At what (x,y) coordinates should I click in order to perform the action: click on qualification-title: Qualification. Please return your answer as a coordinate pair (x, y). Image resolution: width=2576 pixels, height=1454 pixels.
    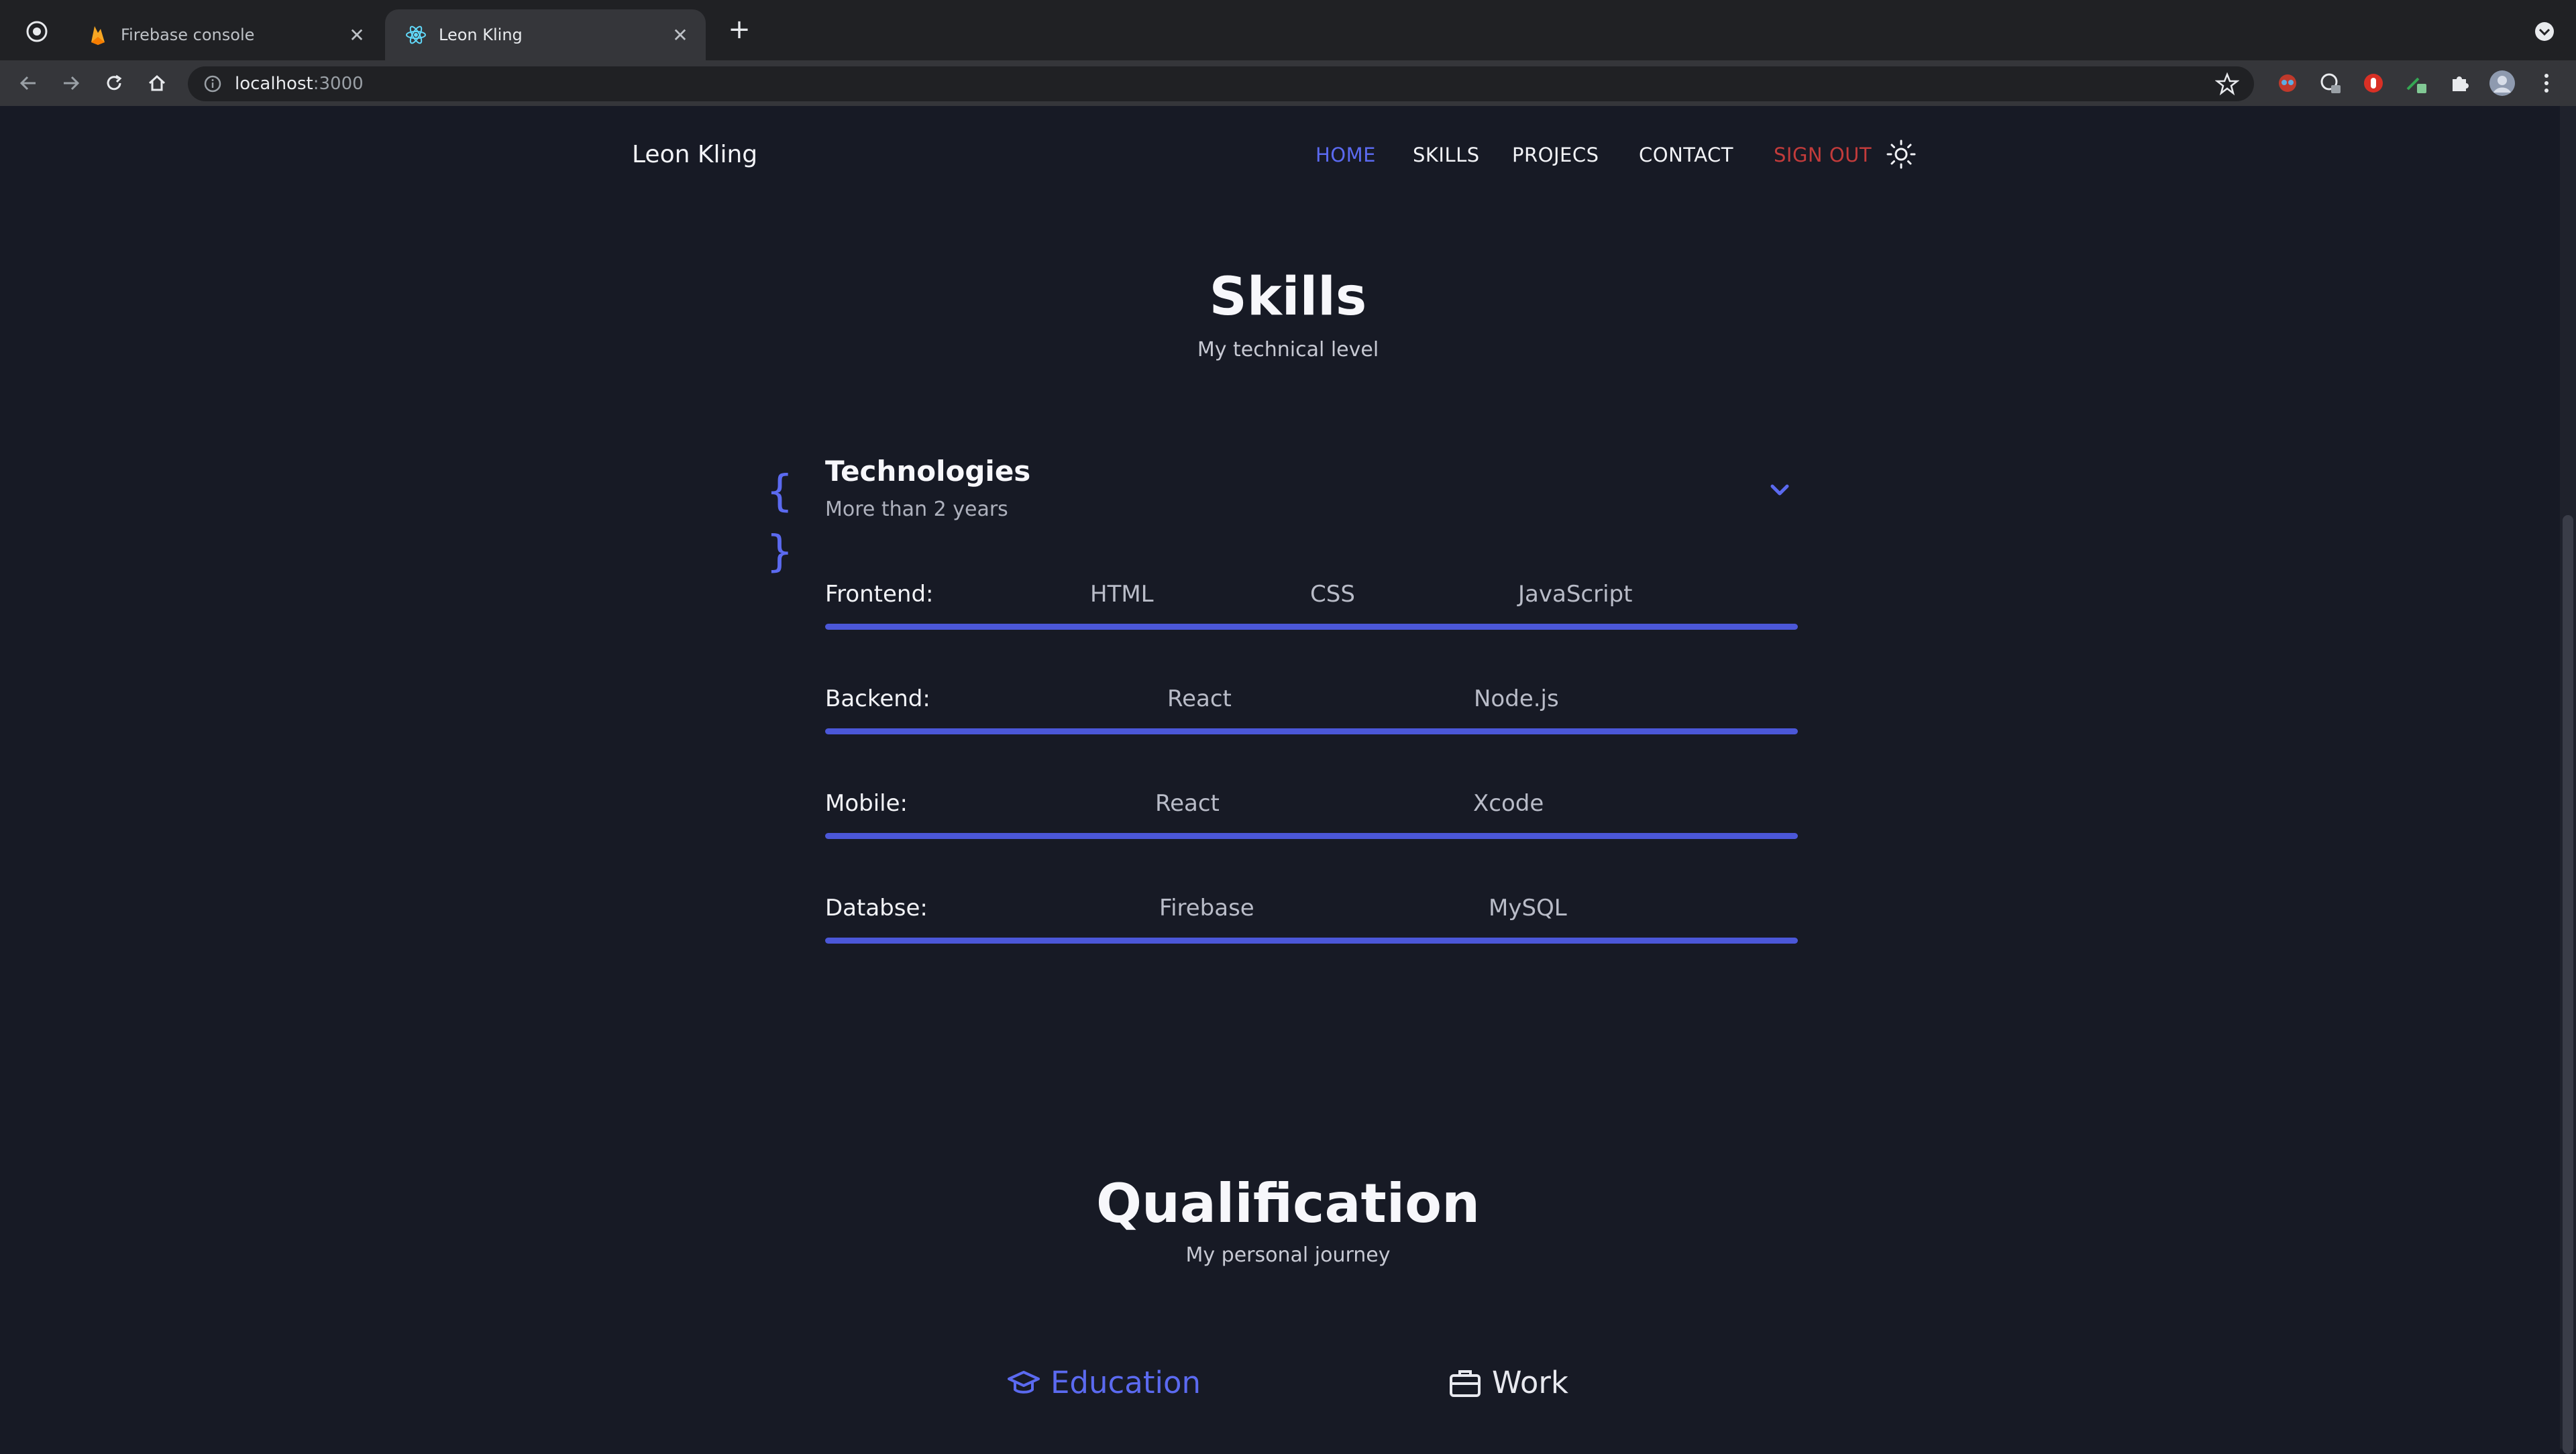
    Looking at the image, I should click on (1288, 1203).